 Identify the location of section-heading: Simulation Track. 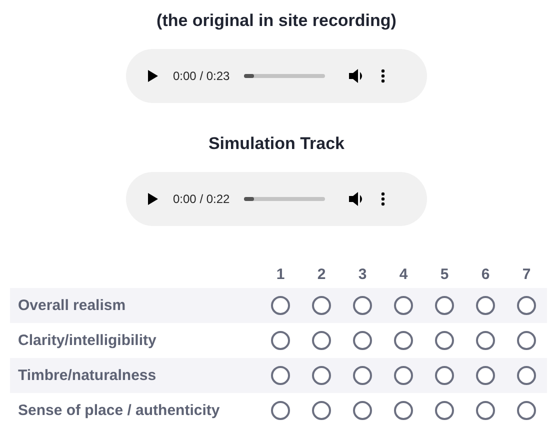
(276, 144).